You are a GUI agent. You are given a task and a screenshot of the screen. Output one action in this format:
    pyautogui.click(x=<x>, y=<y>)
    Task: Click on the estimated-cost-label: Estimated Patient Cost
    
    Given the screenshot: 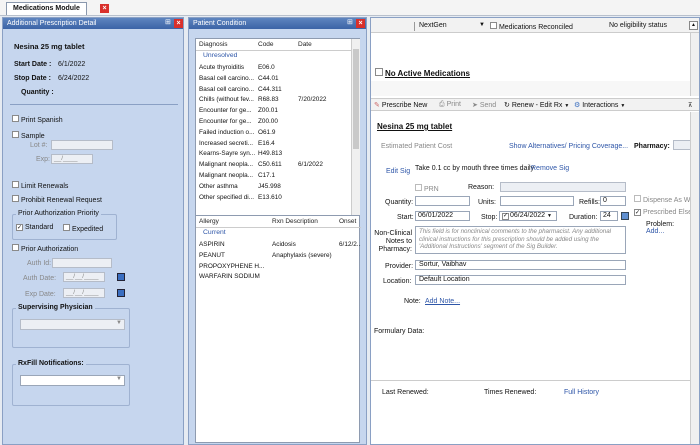 What is the action you would take?
    pyautogui.click(x=417, y=146)
    